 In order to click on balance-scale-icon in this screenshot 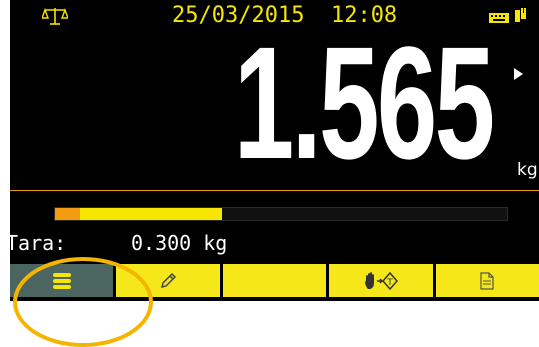, I will do `click(55, 16)`.